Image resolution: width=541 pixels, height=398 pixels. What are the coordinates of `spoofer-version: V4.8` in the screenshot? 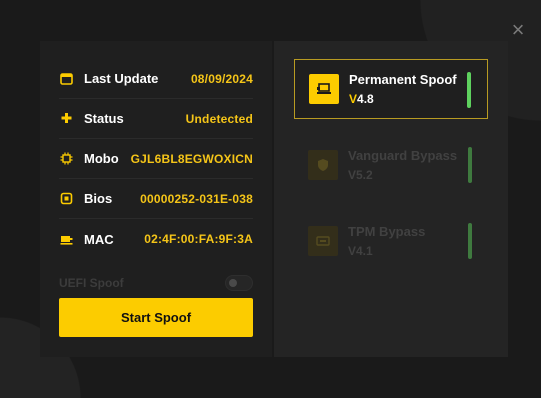 It's located at (403, 99).